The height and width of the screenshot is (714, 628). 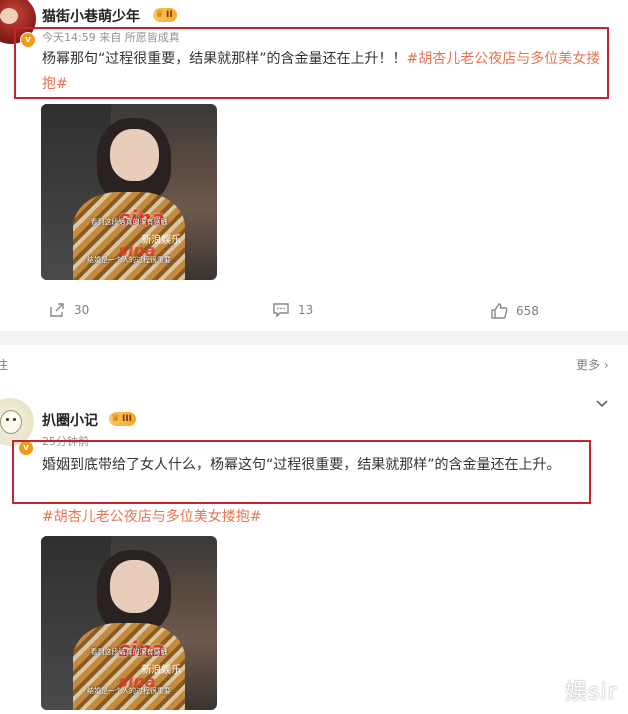 What do you see at coordinates (169, 15) in the screenshot?
I see `level-label: II` at bounding box center [169, 15].